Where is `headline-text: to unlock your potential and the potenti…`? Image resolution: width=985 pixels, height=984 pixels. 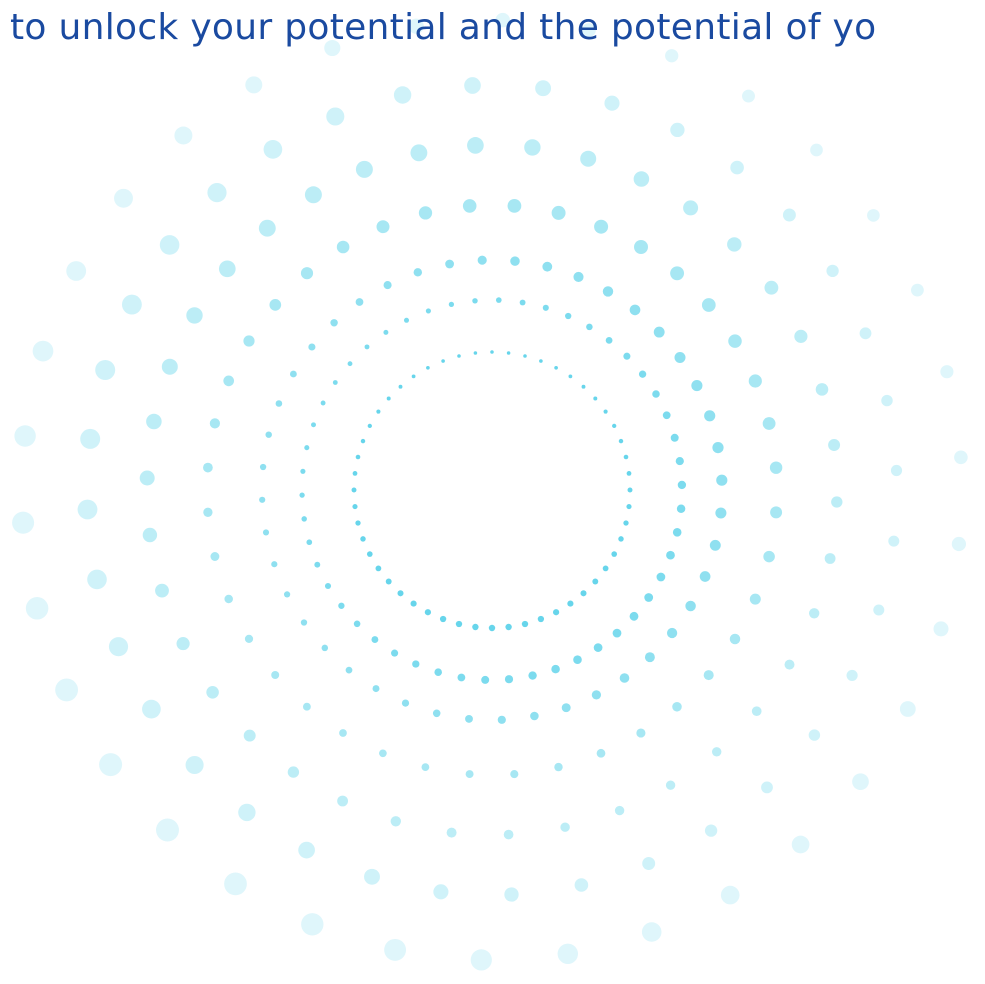 headline-text: to unlock your potential and the potenti… is located at coordinates (443, 27).